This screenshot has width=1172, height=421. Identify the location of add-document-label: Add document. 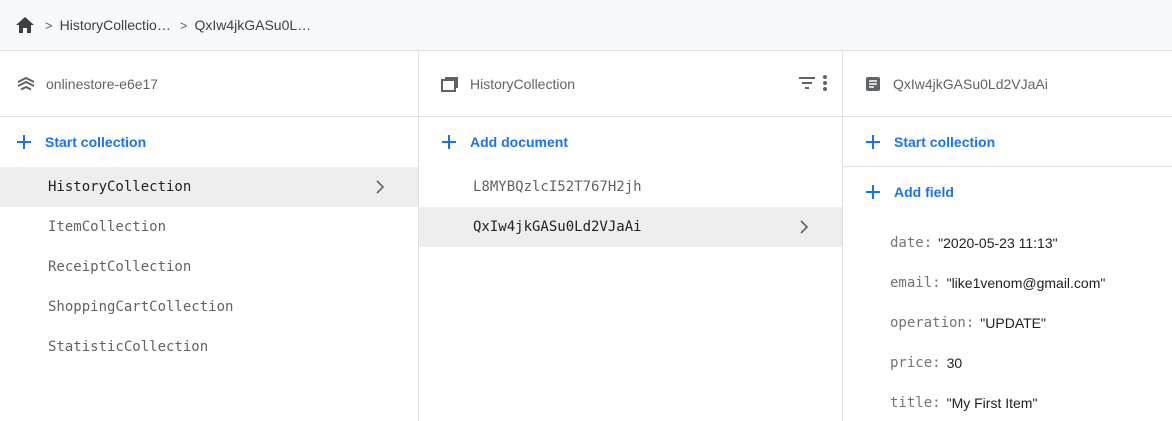
(519, 142).